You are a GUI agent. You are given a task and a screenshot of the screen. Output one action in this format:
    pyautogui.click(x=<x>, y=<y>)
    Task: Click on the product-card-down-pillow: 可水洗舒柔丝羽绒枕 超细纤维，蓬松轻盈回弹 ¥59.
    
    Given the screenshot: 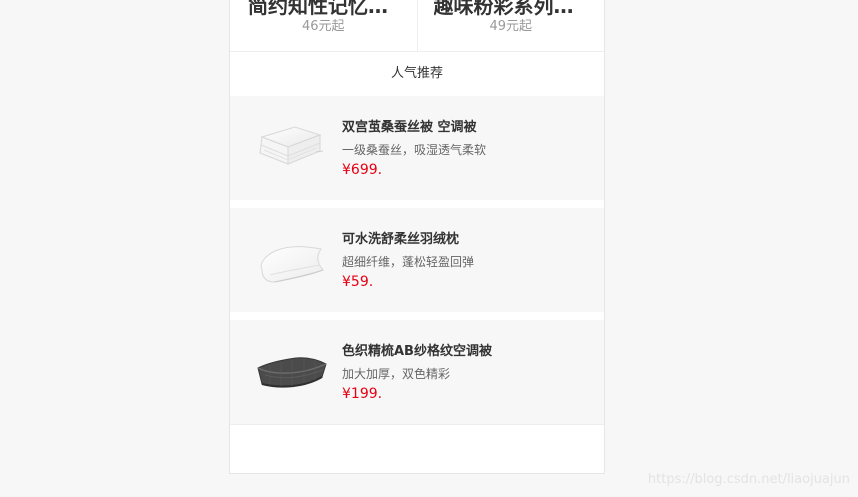 What is the action you would take?
    pyautogui.click(x=417, y=260)
    